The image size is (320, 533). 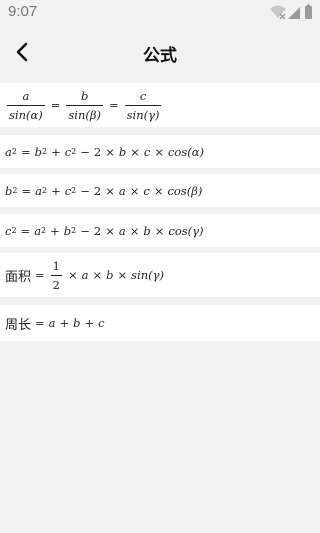 I want to click on formula-card-area: 面积 = 1 2 × a × b × sin(γ), so click(x=160, y=275).